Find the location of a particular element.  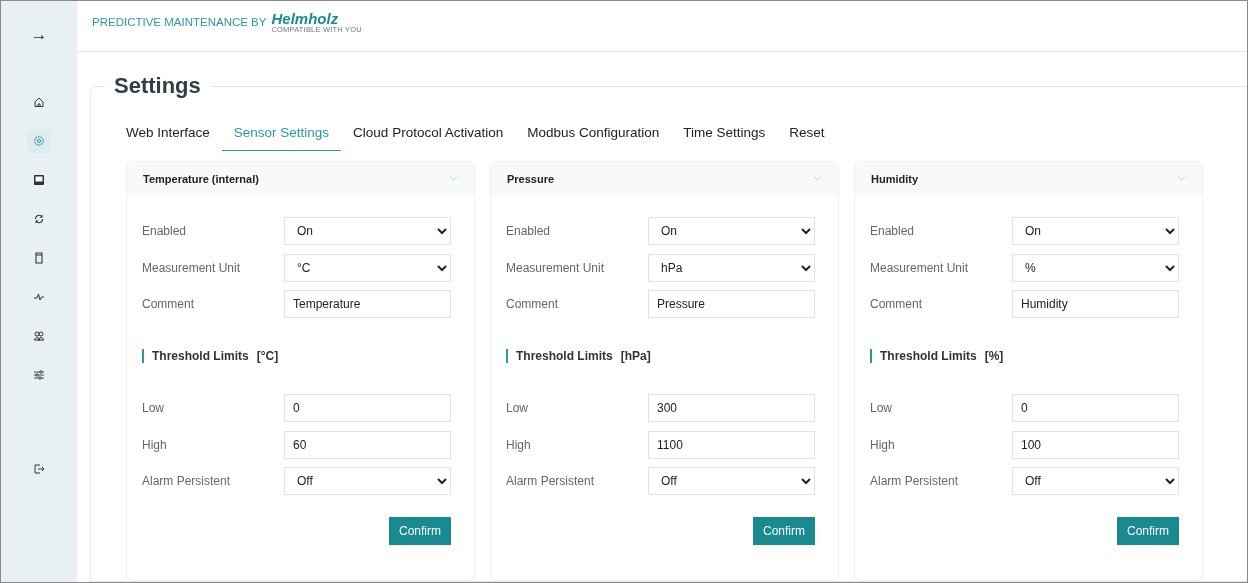

logout-icon is located at coordinates (39, 469).